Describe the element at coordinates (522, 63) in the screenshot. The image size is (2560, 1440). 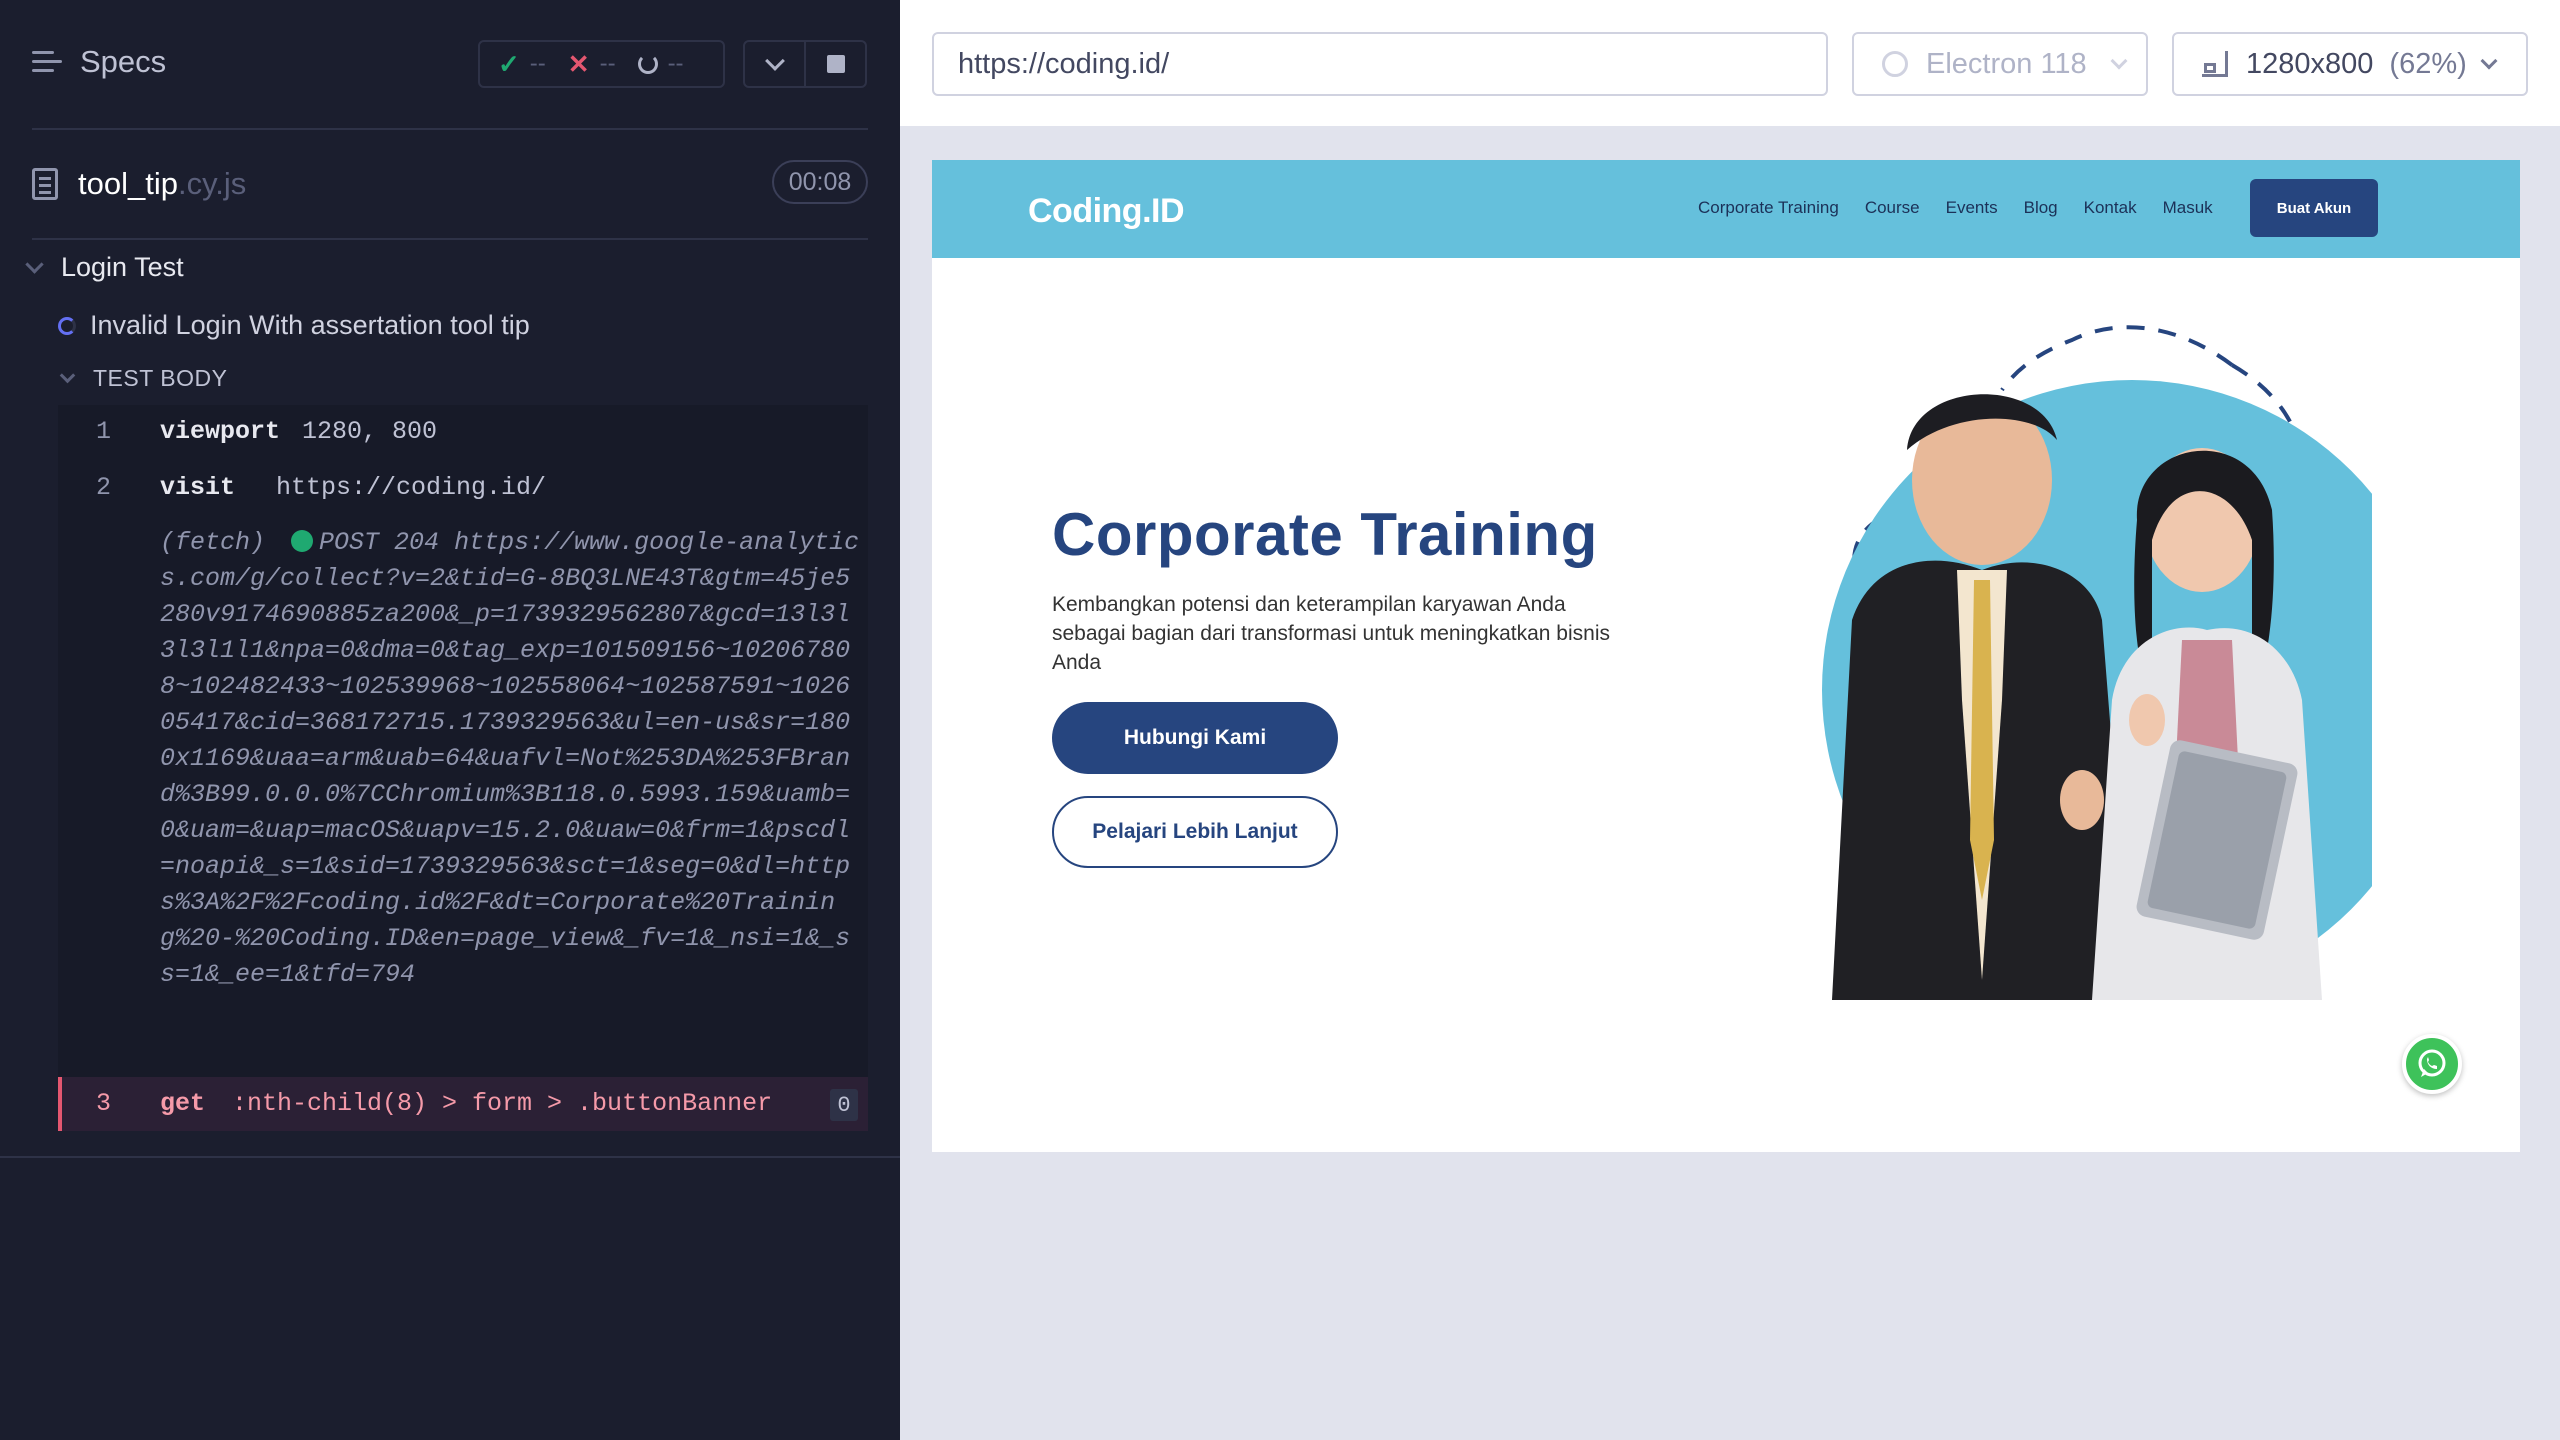
I see `passed-stat: ✓ --` at that location.